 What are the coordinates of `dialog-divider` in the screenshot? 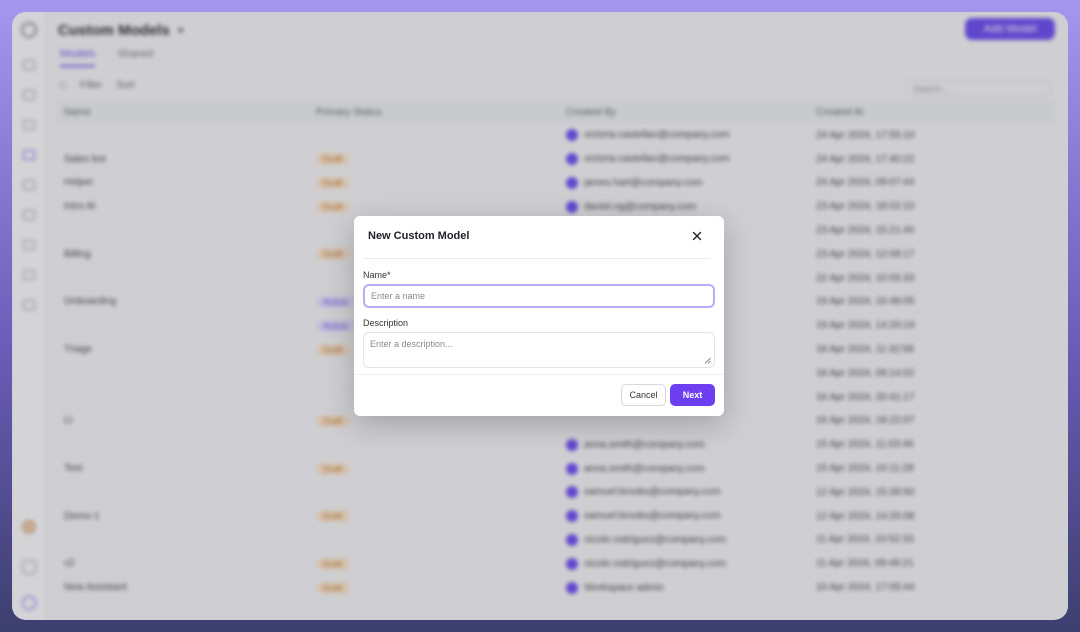 It's located at (537, 258).